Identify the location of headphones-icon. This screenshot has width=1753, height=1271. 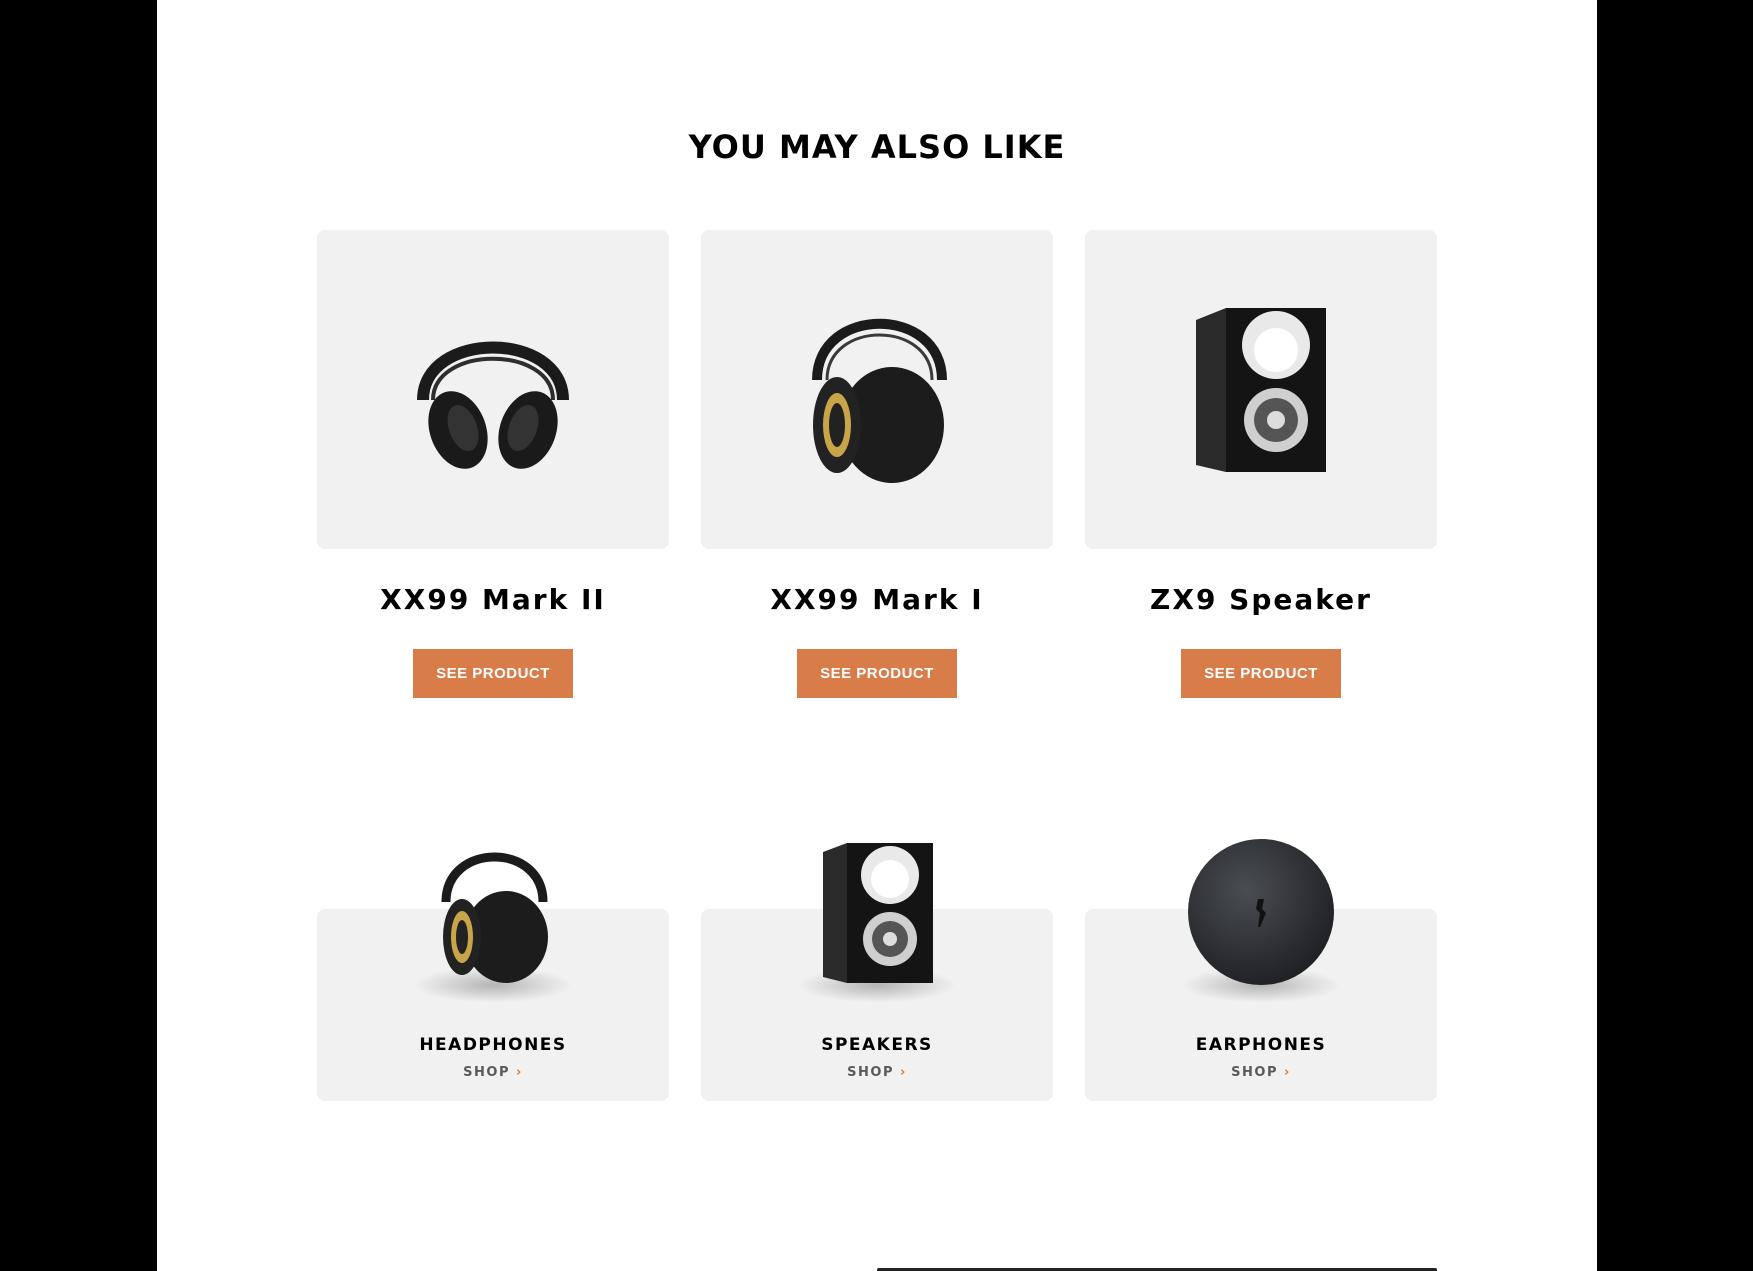
(494, 917).